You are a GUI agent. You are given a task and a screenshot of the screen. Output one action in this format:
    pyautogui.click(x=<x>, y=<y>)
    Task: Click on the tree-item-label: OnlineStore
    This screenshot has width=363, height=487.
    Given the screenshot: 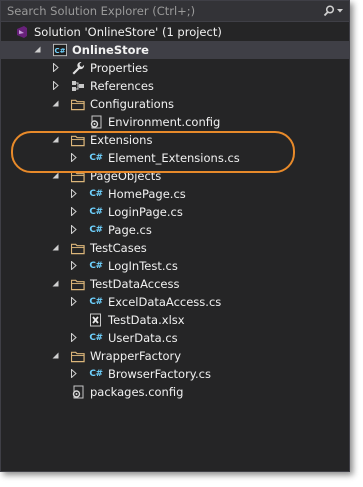 What is the action you would take?
    pyautogui.click(x=110, y=50)
    